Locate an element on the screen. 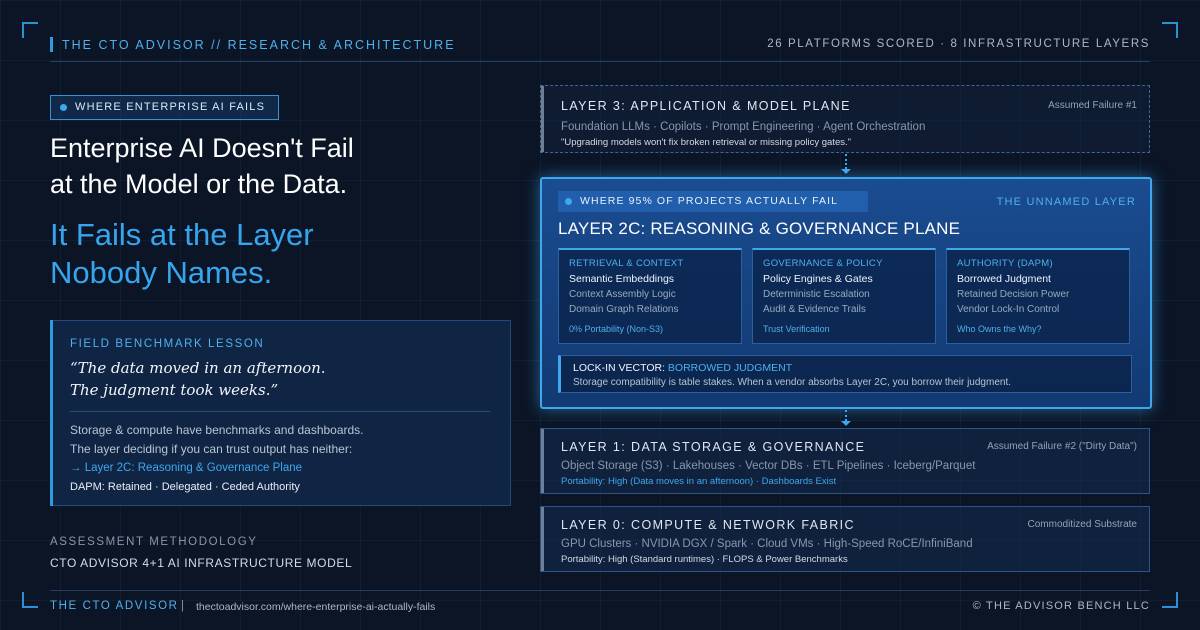 The height and width of the screenshot is (630, 1200). column-footer: 0% Portability (Non-S3) is located at coordinates (616, 329).